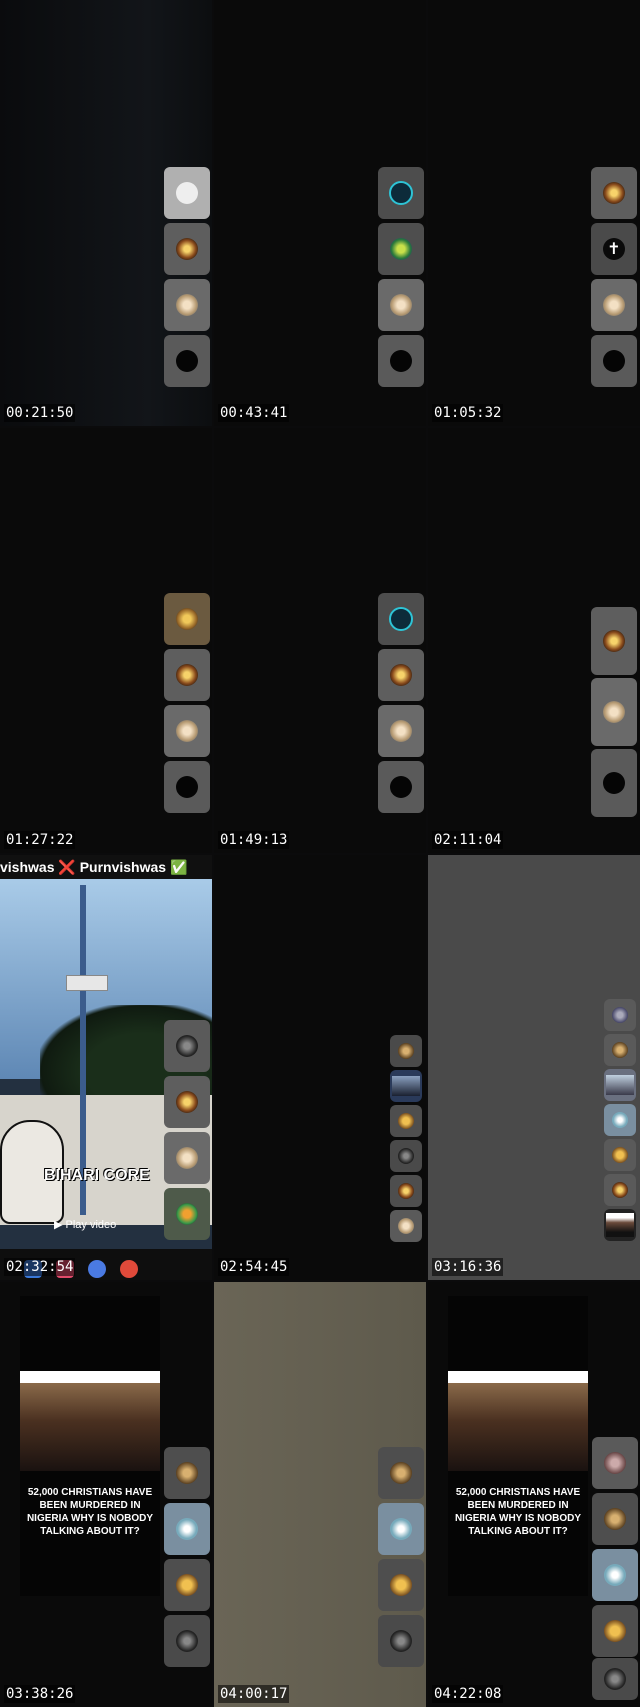  I want to click on crowd-image, so click(518, 1421).